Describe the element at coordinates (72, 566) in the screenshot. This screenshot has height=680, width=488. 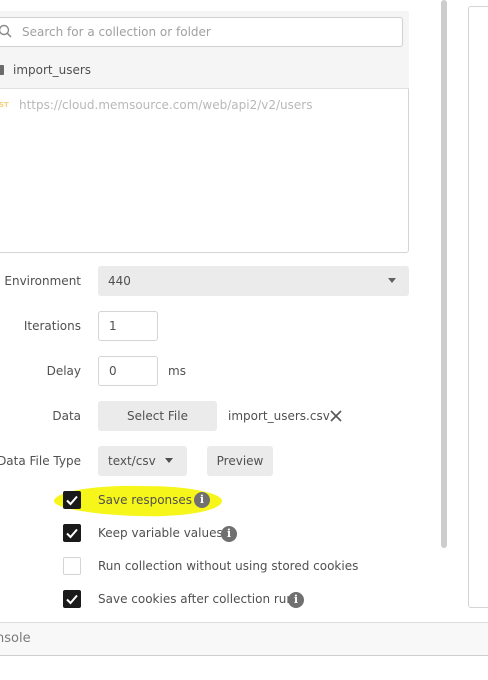
I see `run-without-cookies-checkbox` at that location.